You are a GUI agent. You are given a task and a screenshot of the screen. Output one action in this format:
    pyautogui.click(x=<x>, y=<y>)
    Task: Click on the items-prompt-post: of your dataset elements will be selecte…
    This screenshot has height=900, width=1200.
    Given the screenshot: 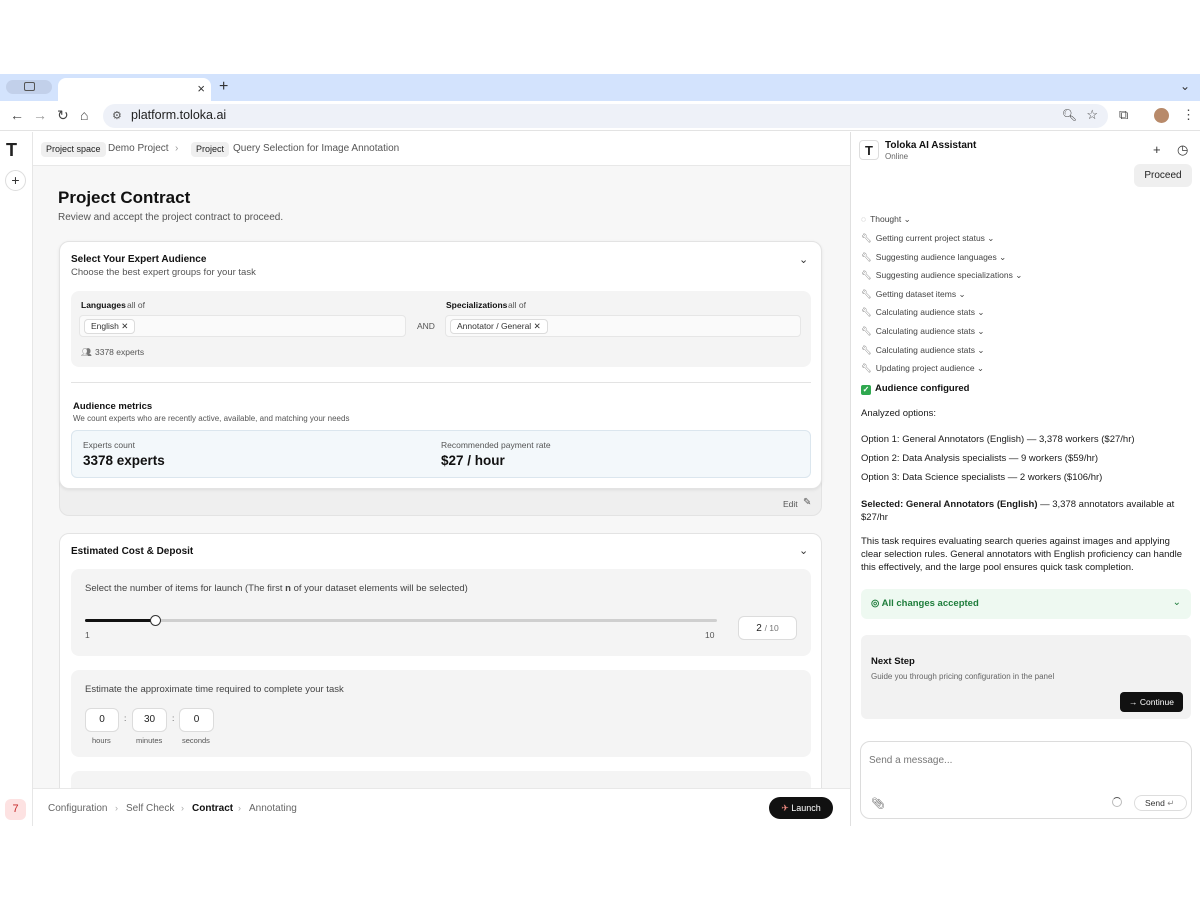 What is the action you would take?
    pyautogui.click(x=379, y=588)
    